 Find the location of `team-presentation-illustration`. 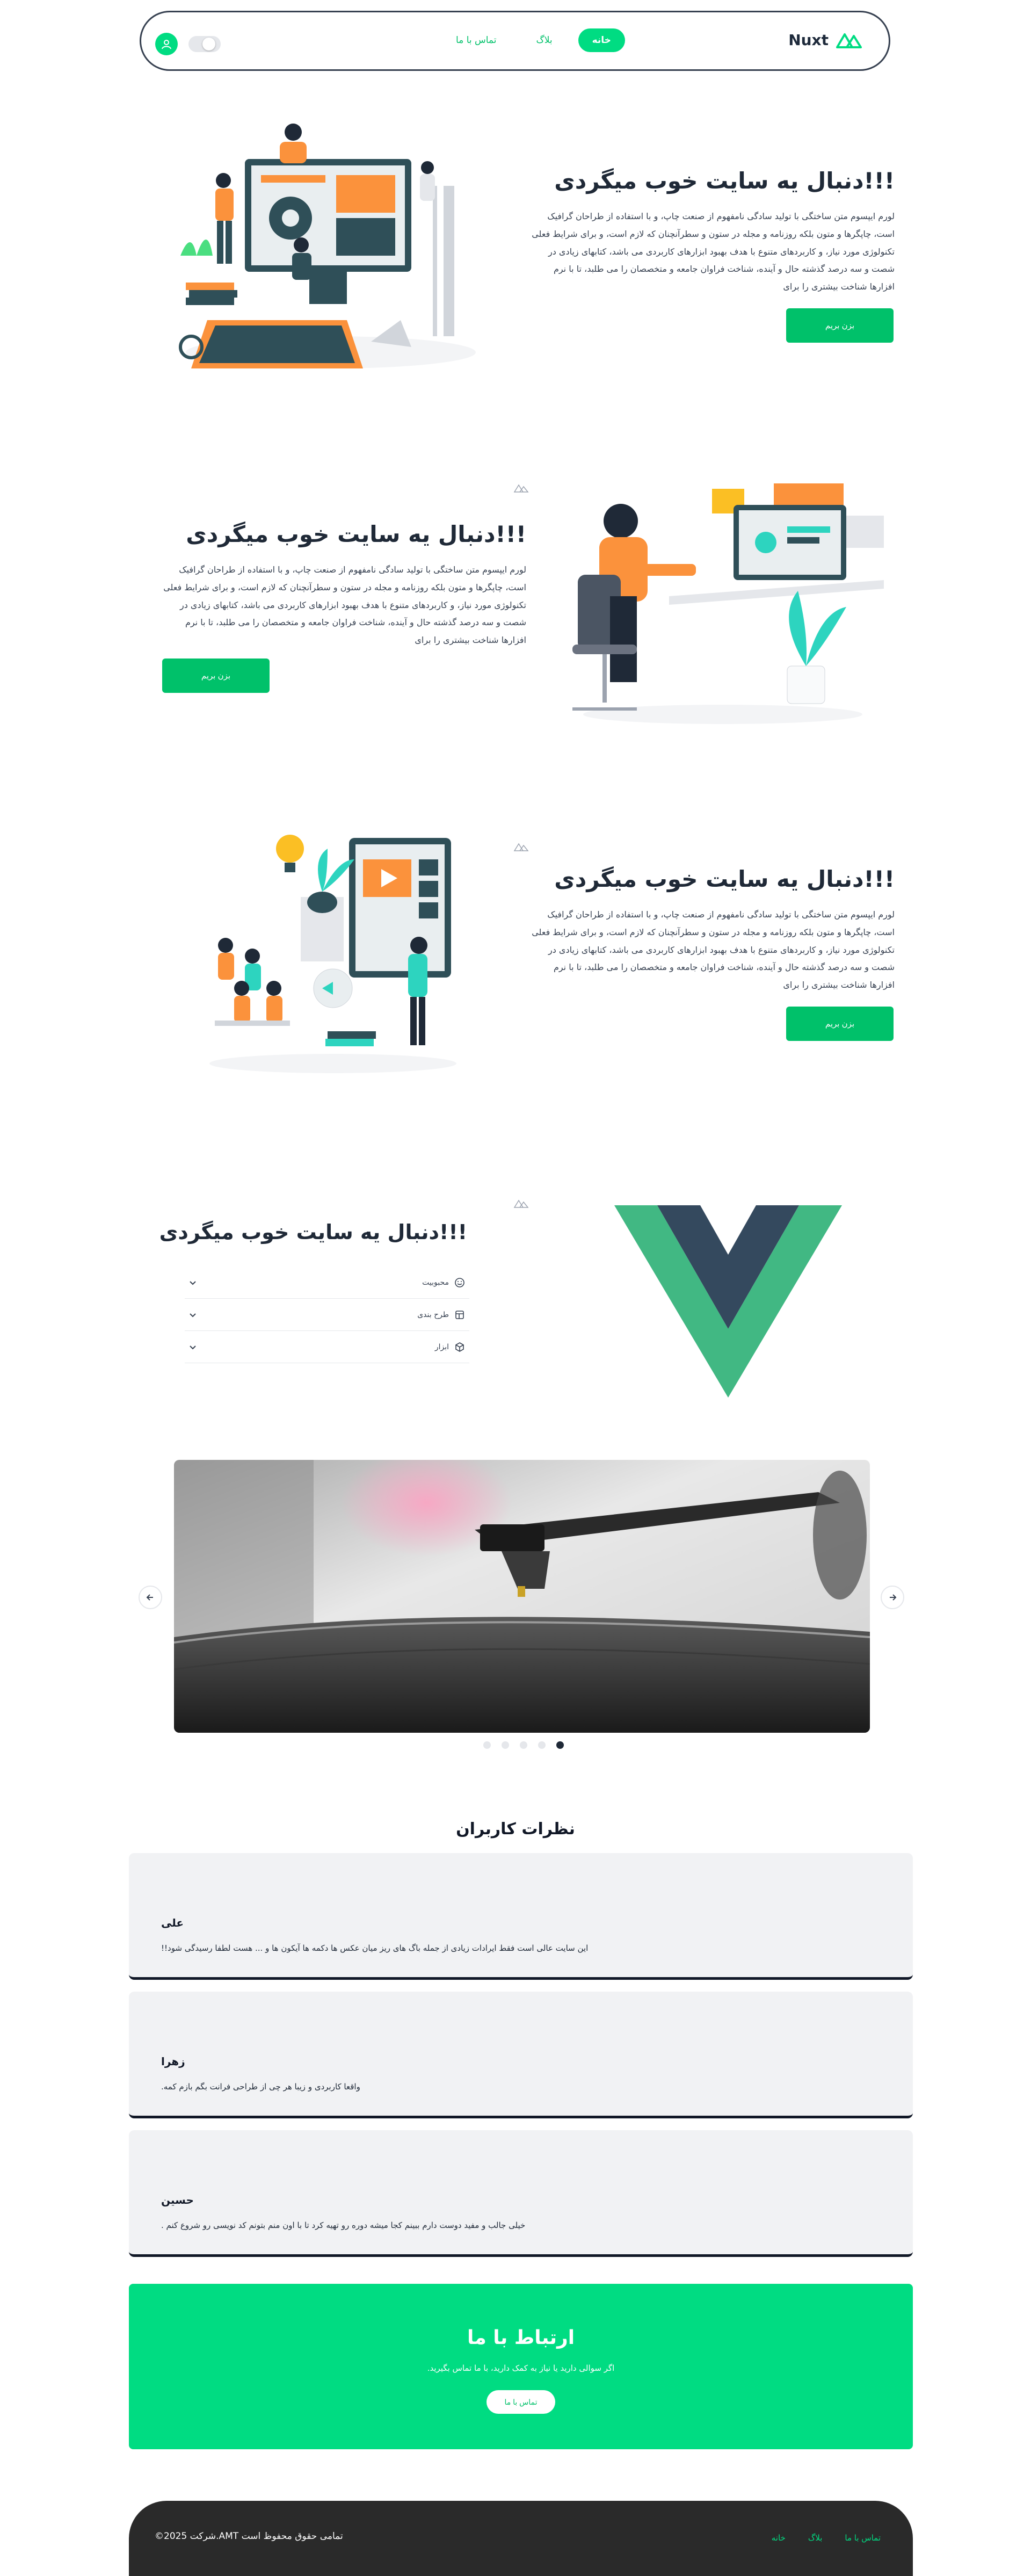

team-presentation-illustration is located at coordinates (332, 954).